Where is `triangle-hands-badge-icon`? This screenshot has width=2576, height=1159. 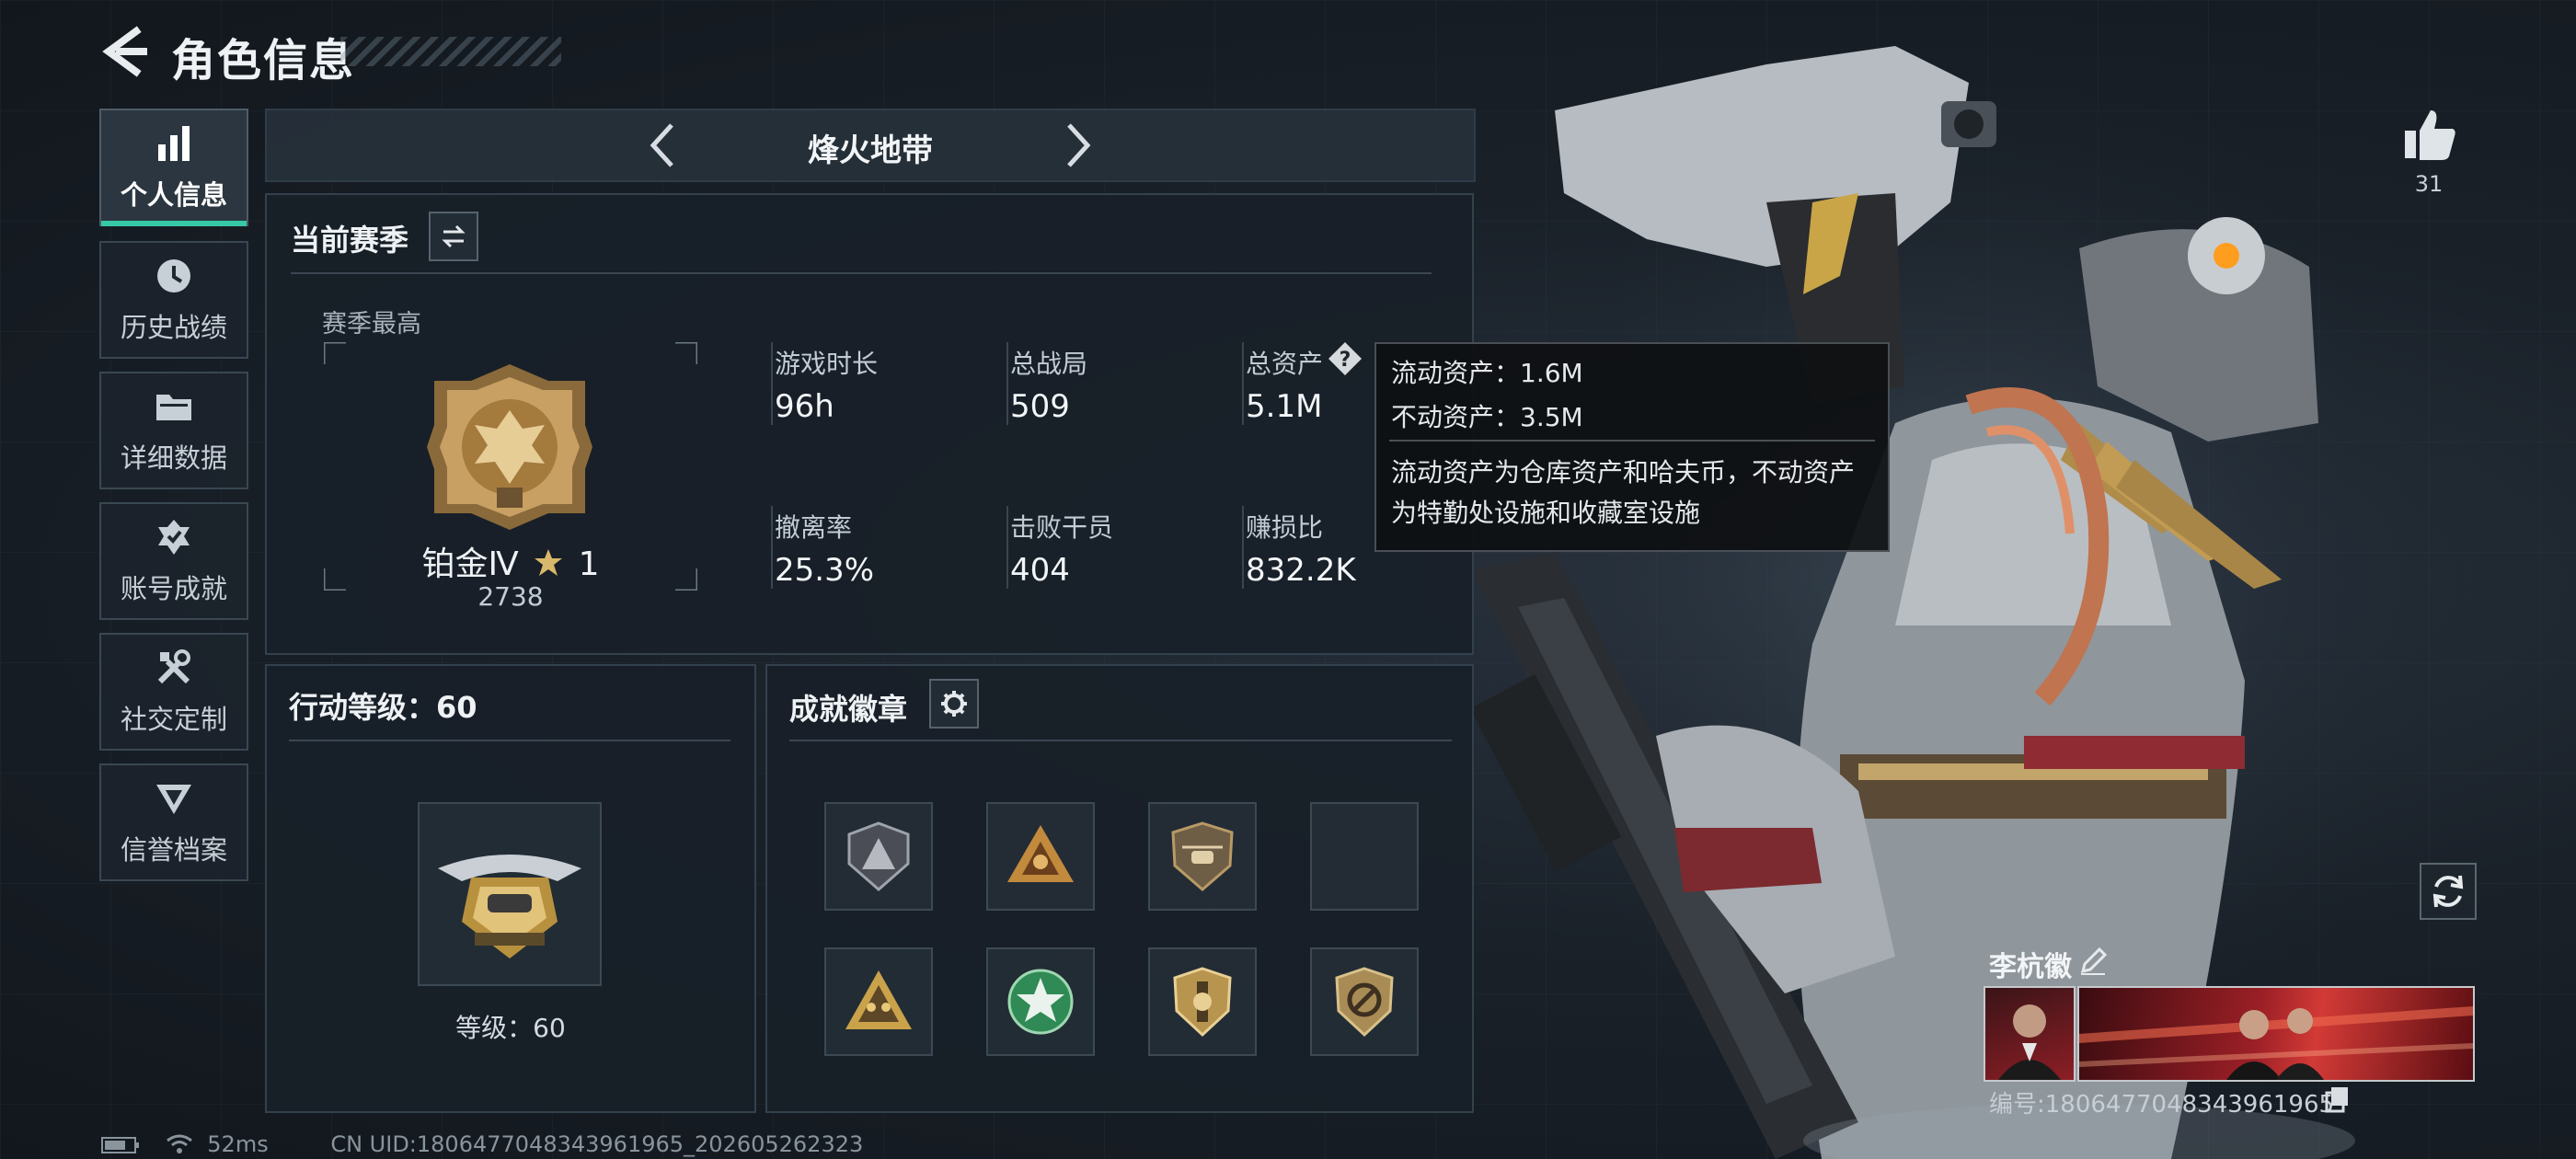
triangle-hands-badge-icon is located at coordinates (1040, 853).